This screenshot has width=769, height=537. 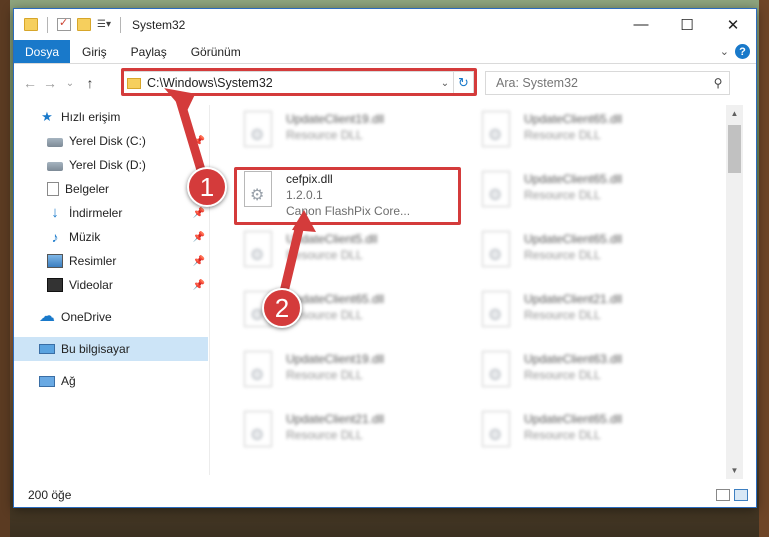 I want to click on sidebar-item-pictures: Resimler 📌, so click(x=111, y=261).